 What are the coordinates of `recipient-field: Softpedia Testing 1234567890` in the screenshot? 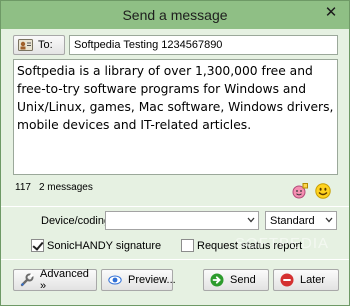 It's located at (203, 45).